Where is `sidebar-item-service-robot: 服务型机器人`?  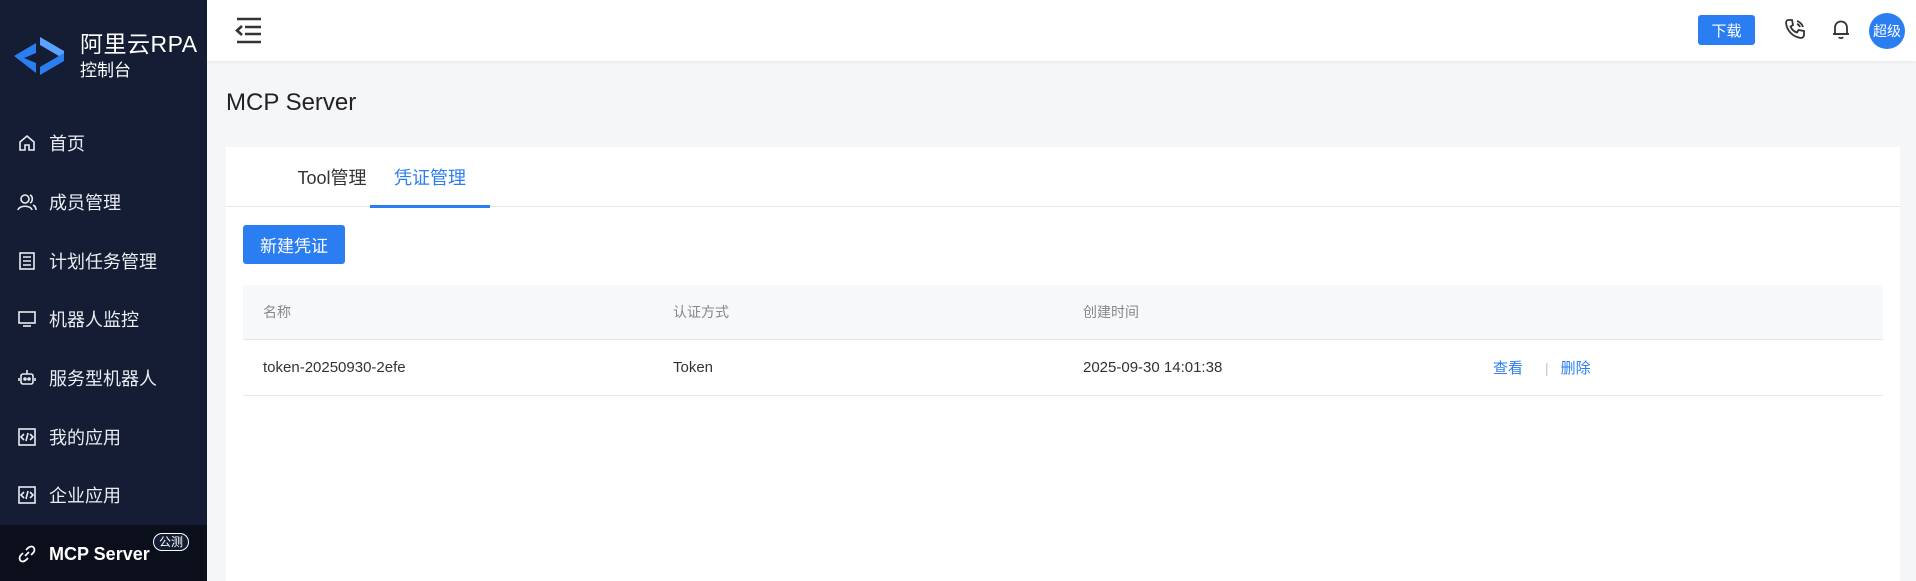 sidebar-item-service-robot: 服务型机器人 is located at coordinates (103, 378).